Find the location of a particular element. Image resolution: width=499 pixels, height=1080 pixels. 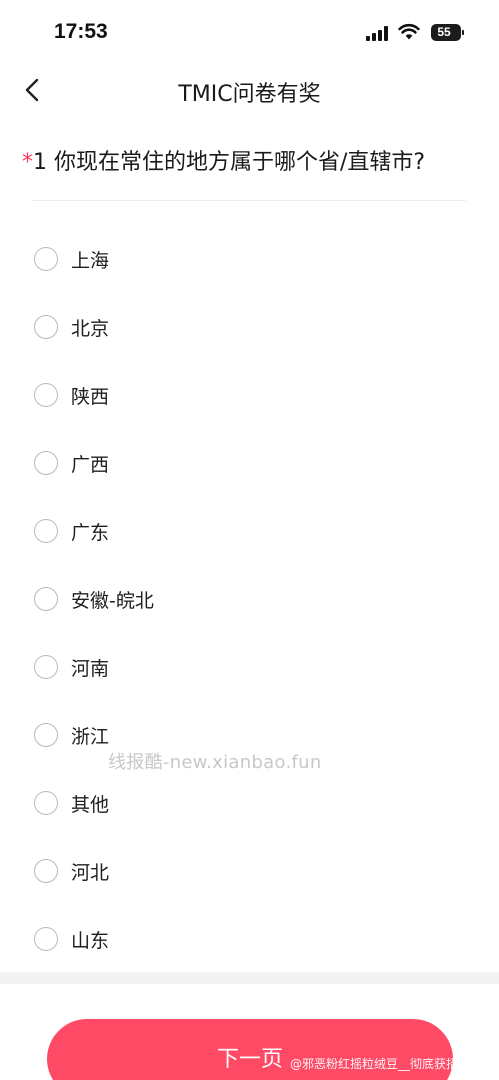

nav-bar: TMIC问卷有奖 is located at coordinates (249, 90).